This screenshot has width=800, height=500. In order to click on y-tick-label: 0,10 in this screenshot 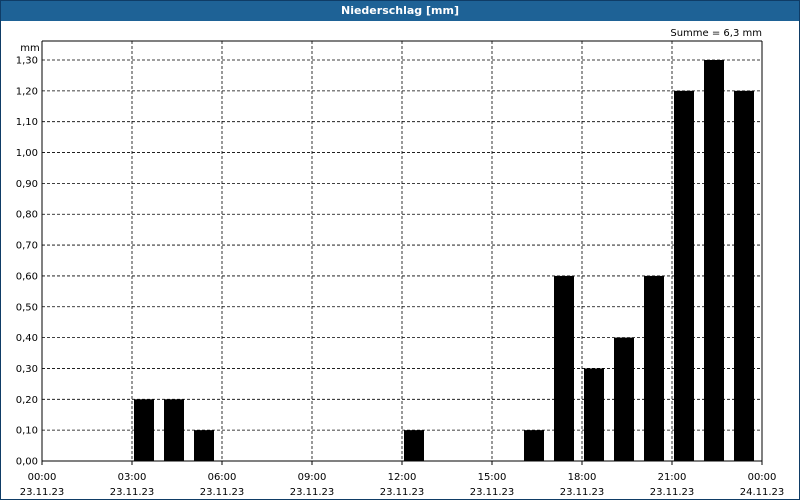, I will do `click(27, 431)`.